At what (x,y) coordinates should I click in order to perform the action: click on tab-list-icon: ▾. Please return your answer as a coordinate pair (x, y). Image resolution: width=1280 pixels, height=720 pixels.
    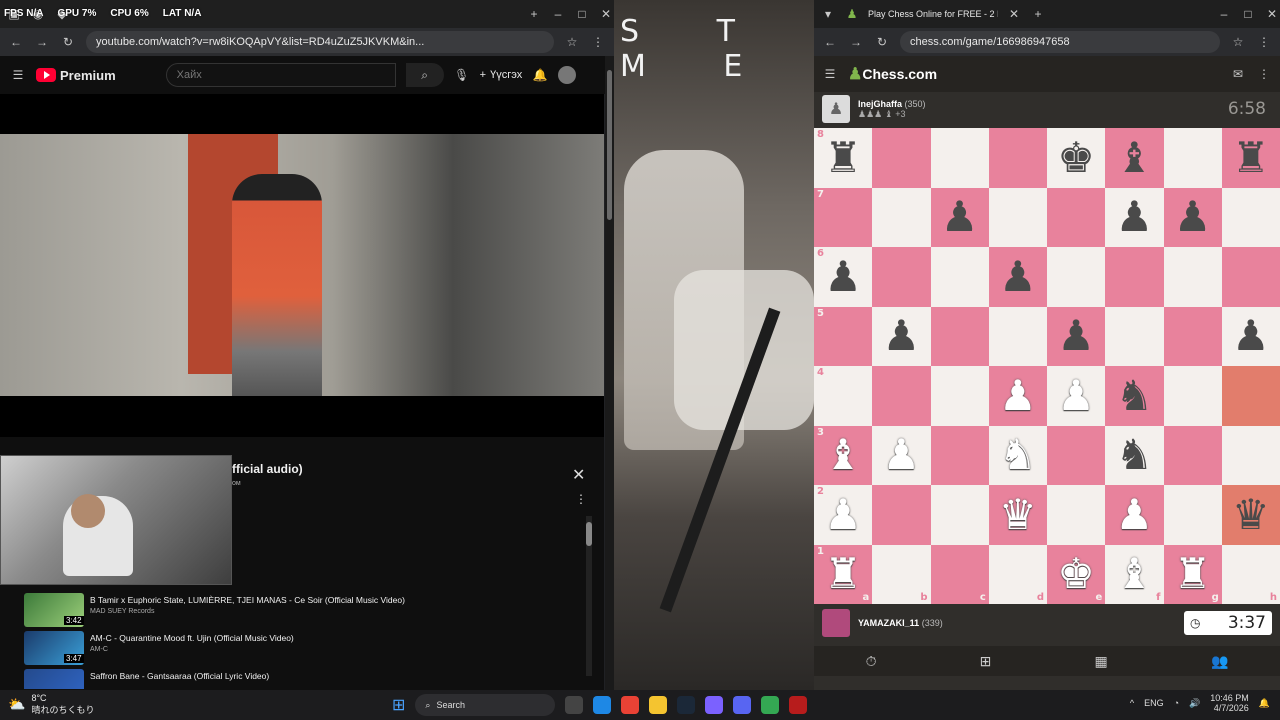
    Looking at the image, I should click on (828, 14).